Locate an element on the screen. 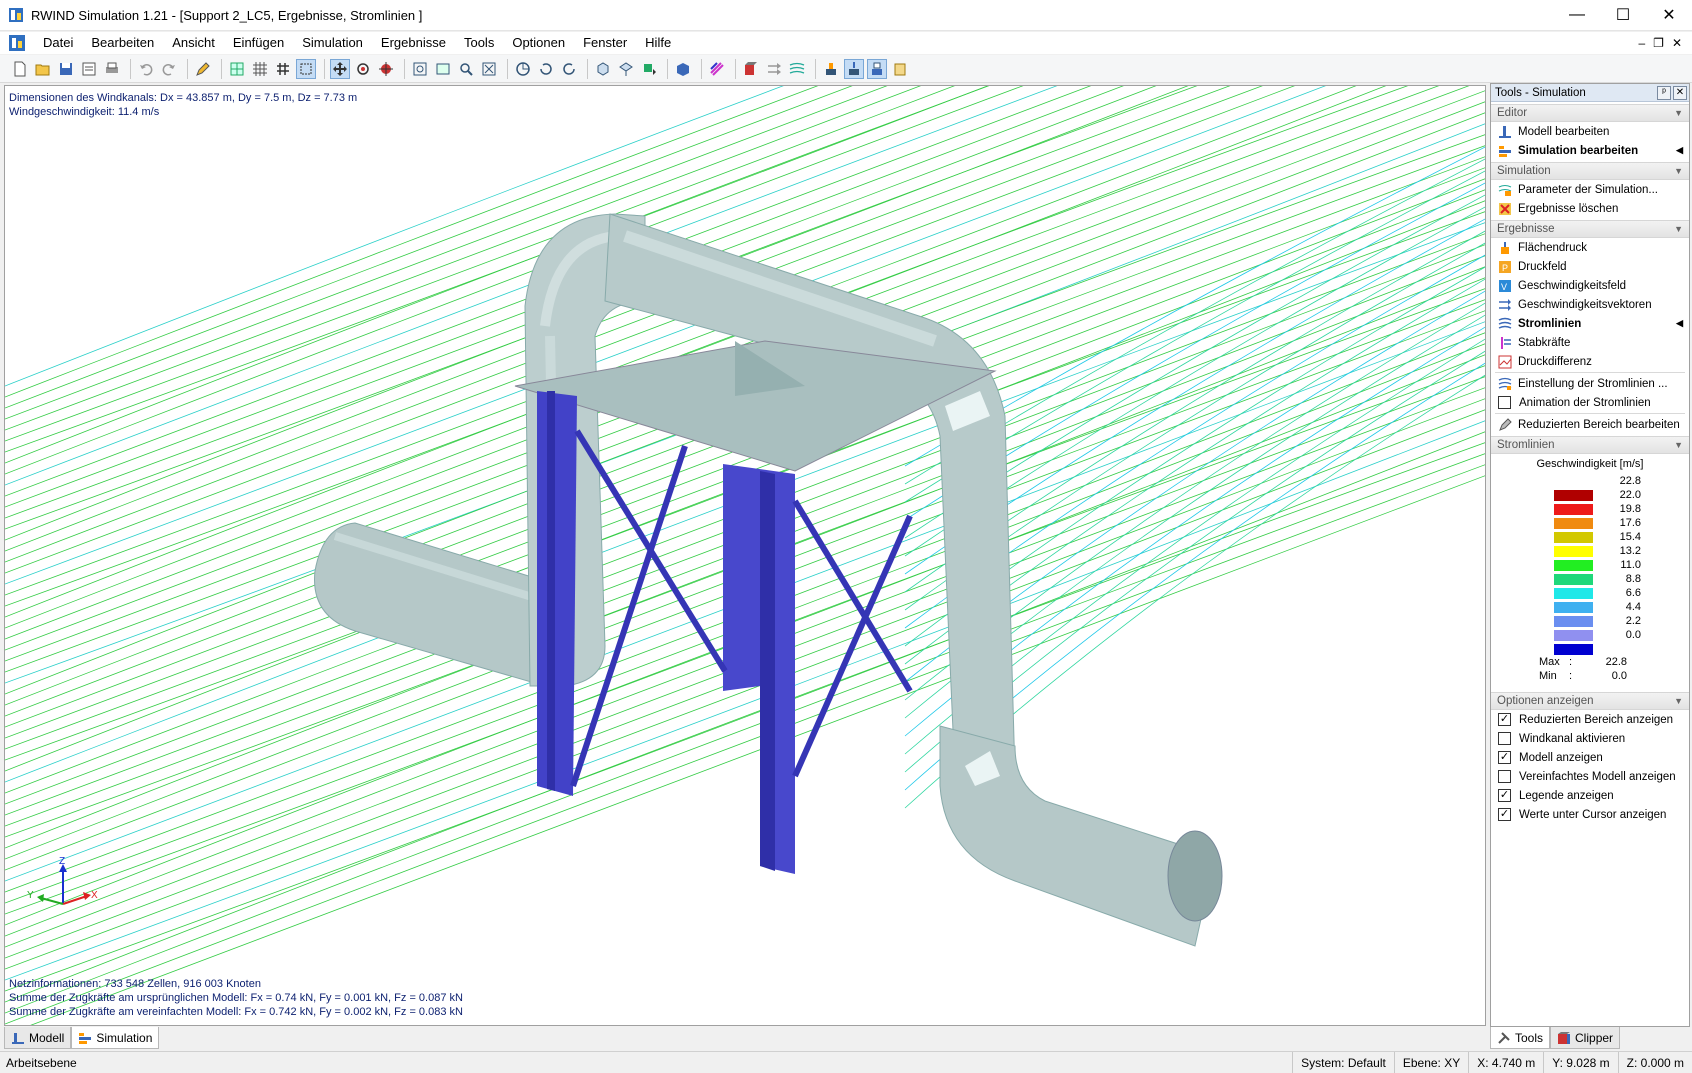 The width and height of the screenshot is (1692, 1073). item-flaechendruck: Flächendruck is located at coordinates (1590, 247).